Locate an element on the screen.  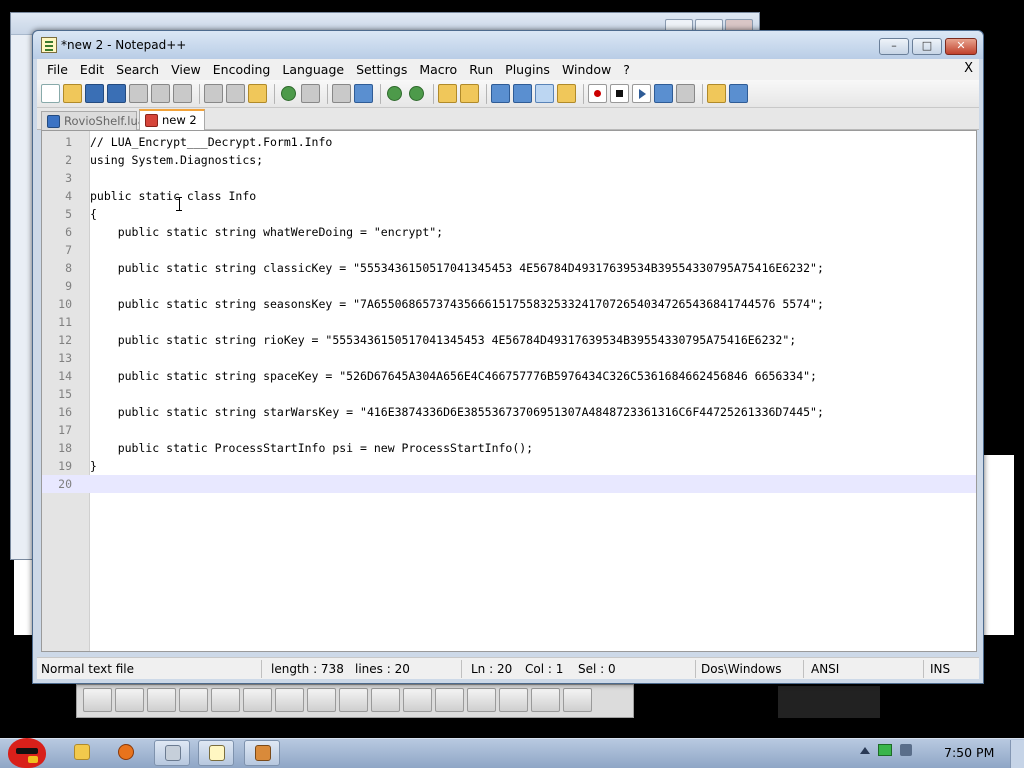
start-button is located at coordinates (26, 750).